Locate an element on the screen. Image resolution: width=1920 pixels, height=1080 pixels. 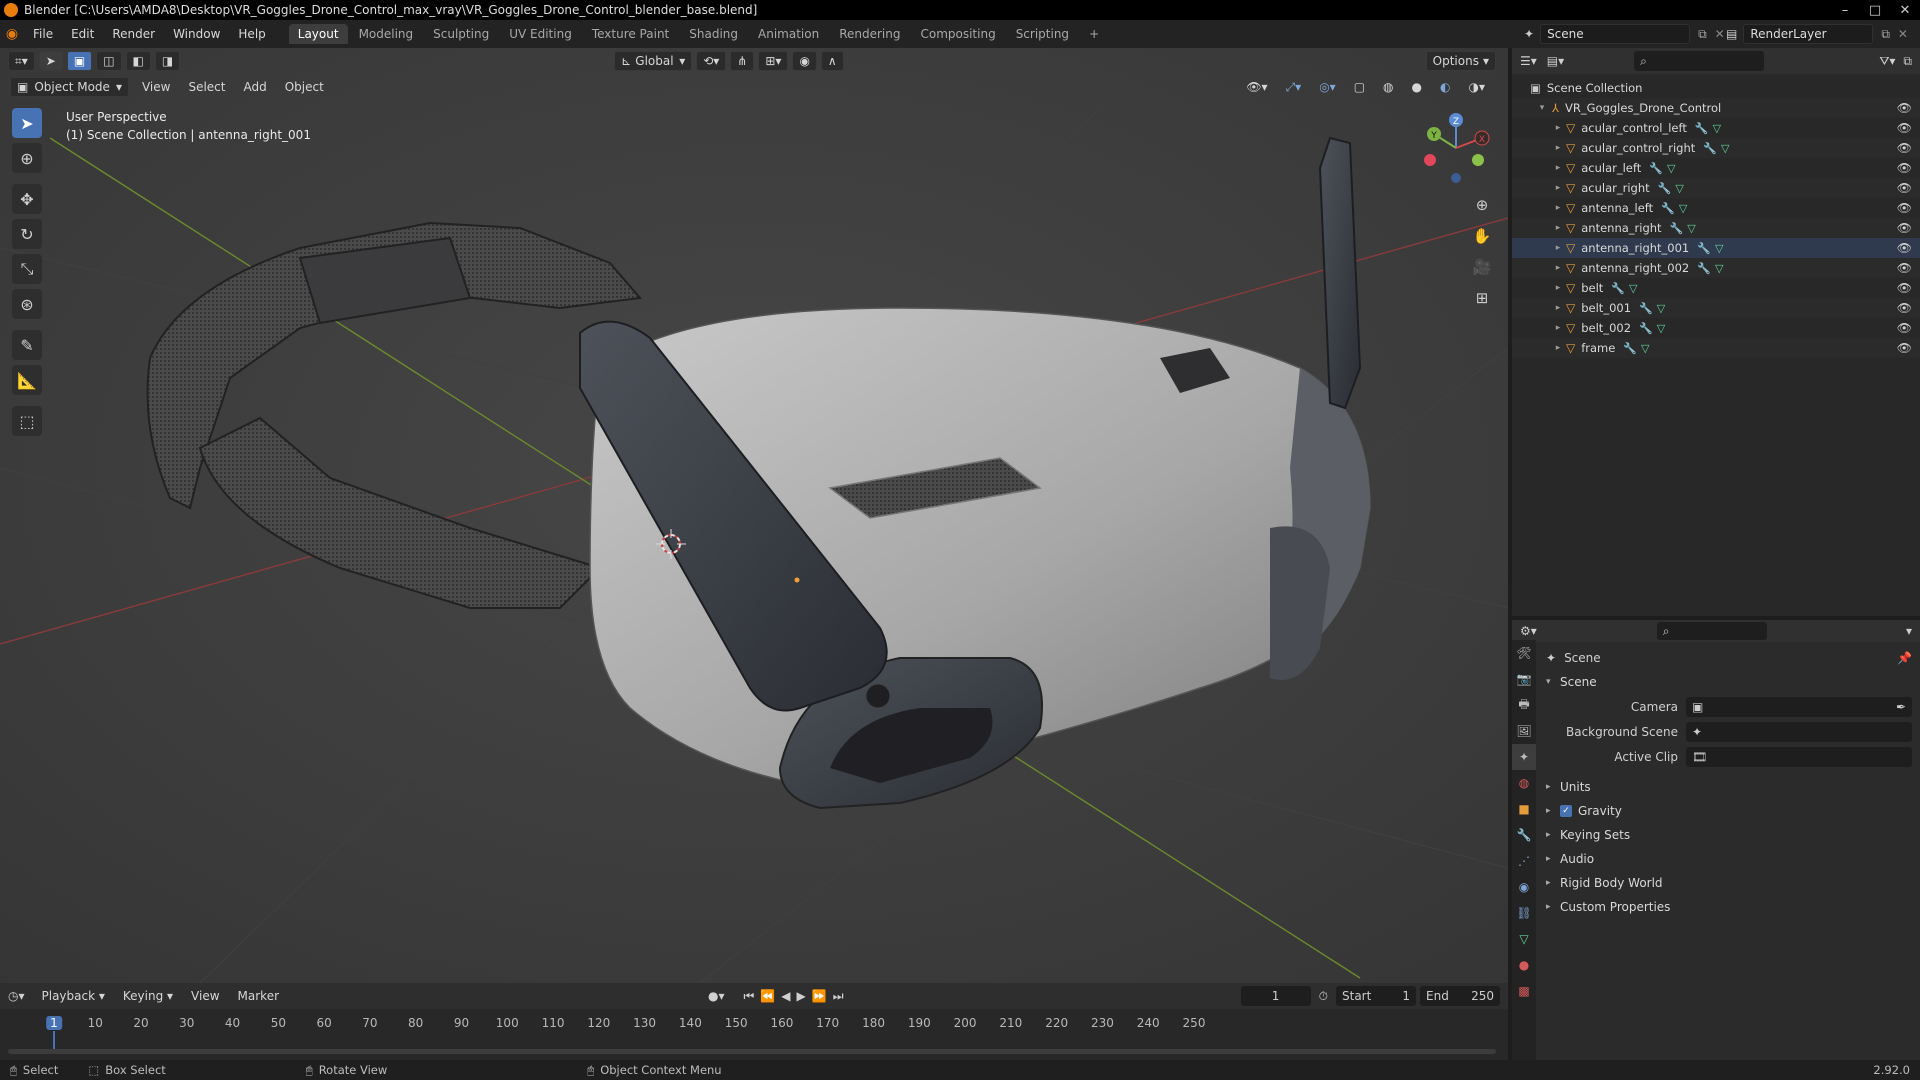
menu-window: Window is located at coordinates (196, 34).